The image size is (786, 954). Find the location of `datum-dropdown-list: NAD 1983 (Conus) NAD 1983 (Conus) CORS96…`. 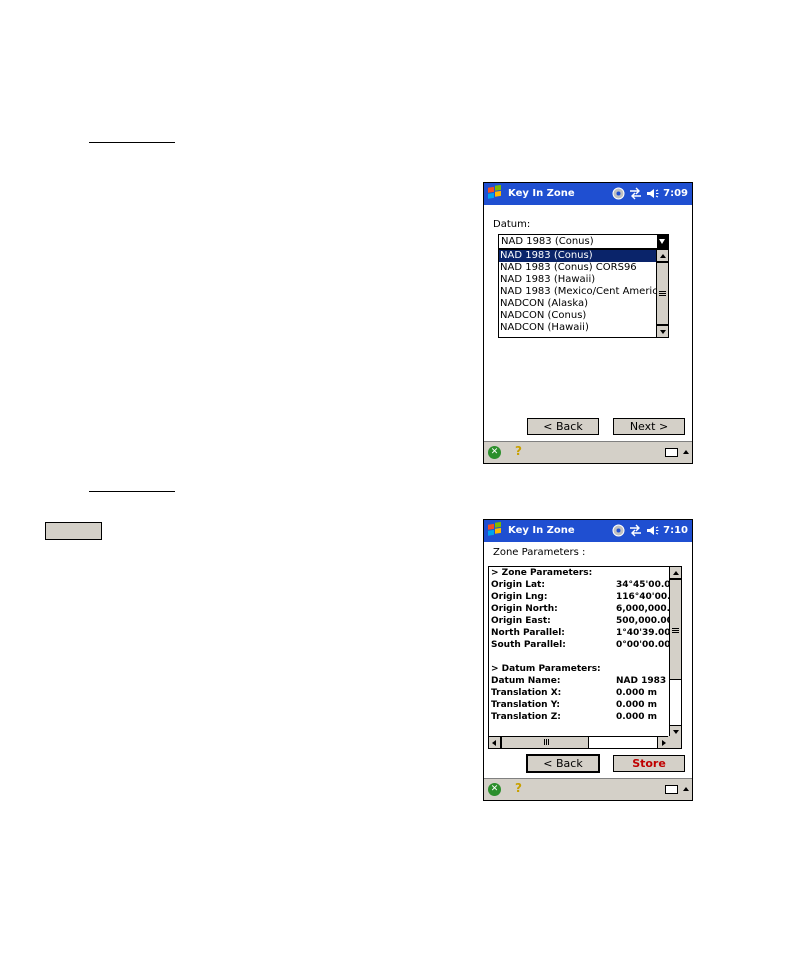

datum-dropdown-list: NAD 1983 (Conus) NAD 1983 (Conus) CORS96… is located at coordinates (583, 293).